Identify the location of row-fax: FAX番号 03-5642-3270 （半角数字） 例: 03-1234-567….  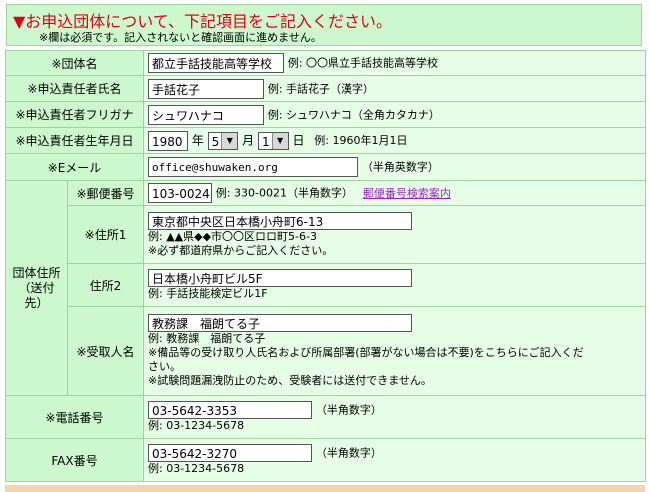
(325, 460).